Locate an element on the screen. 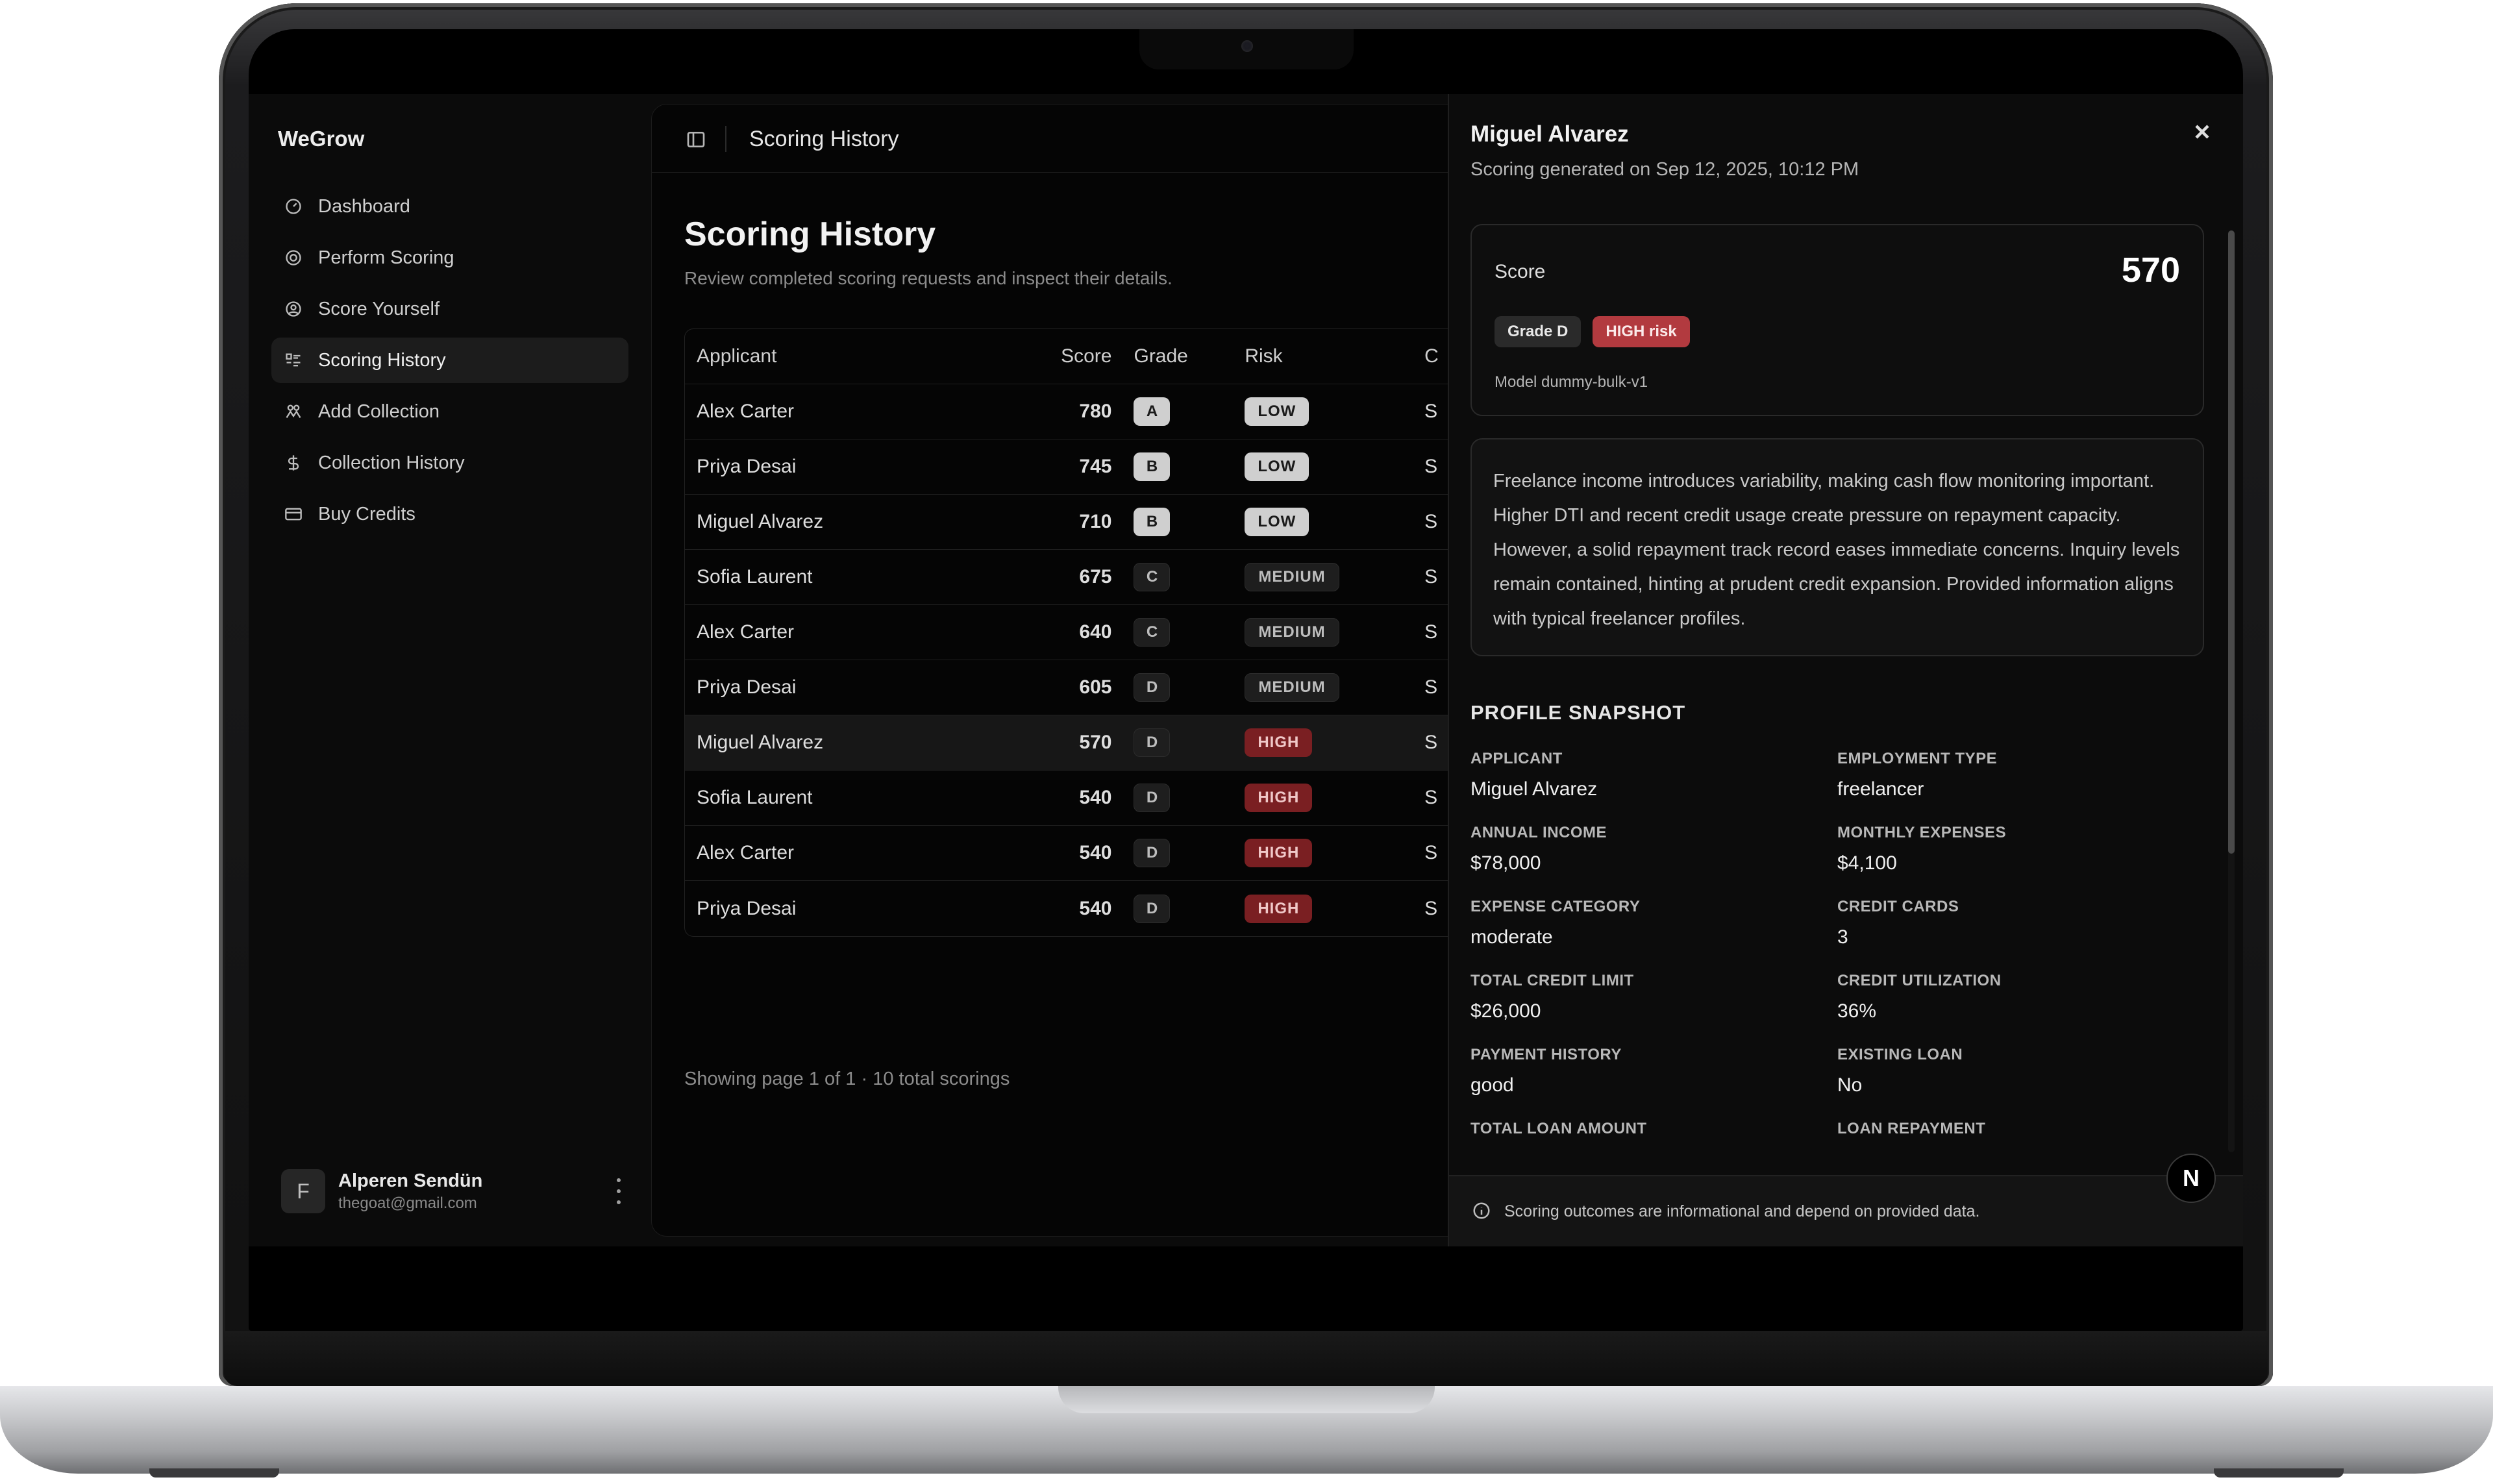  risk-badge: HIGH is located at coordinates (1279, 908).